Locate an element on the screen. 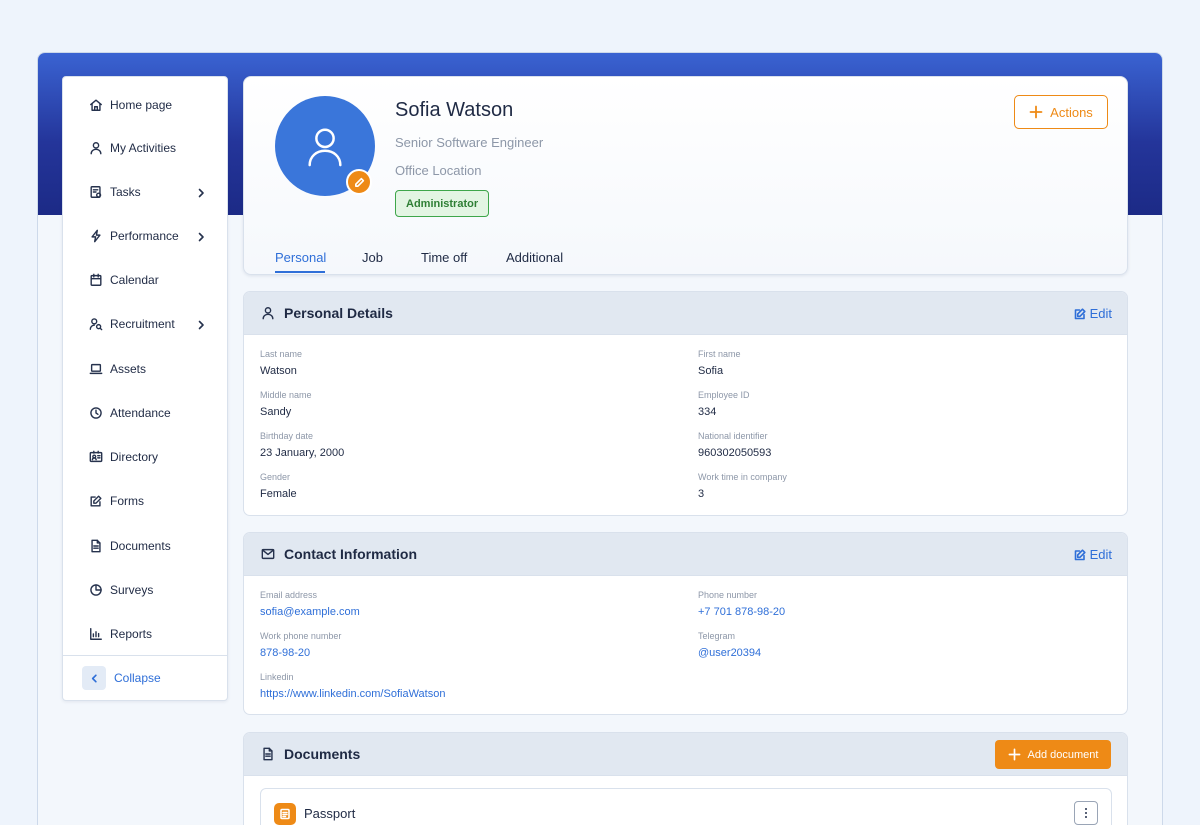 The height and width of the screenshot is (825, 1200). sidebar-item-attendance: Attendance is located at coordinates (145, 413).